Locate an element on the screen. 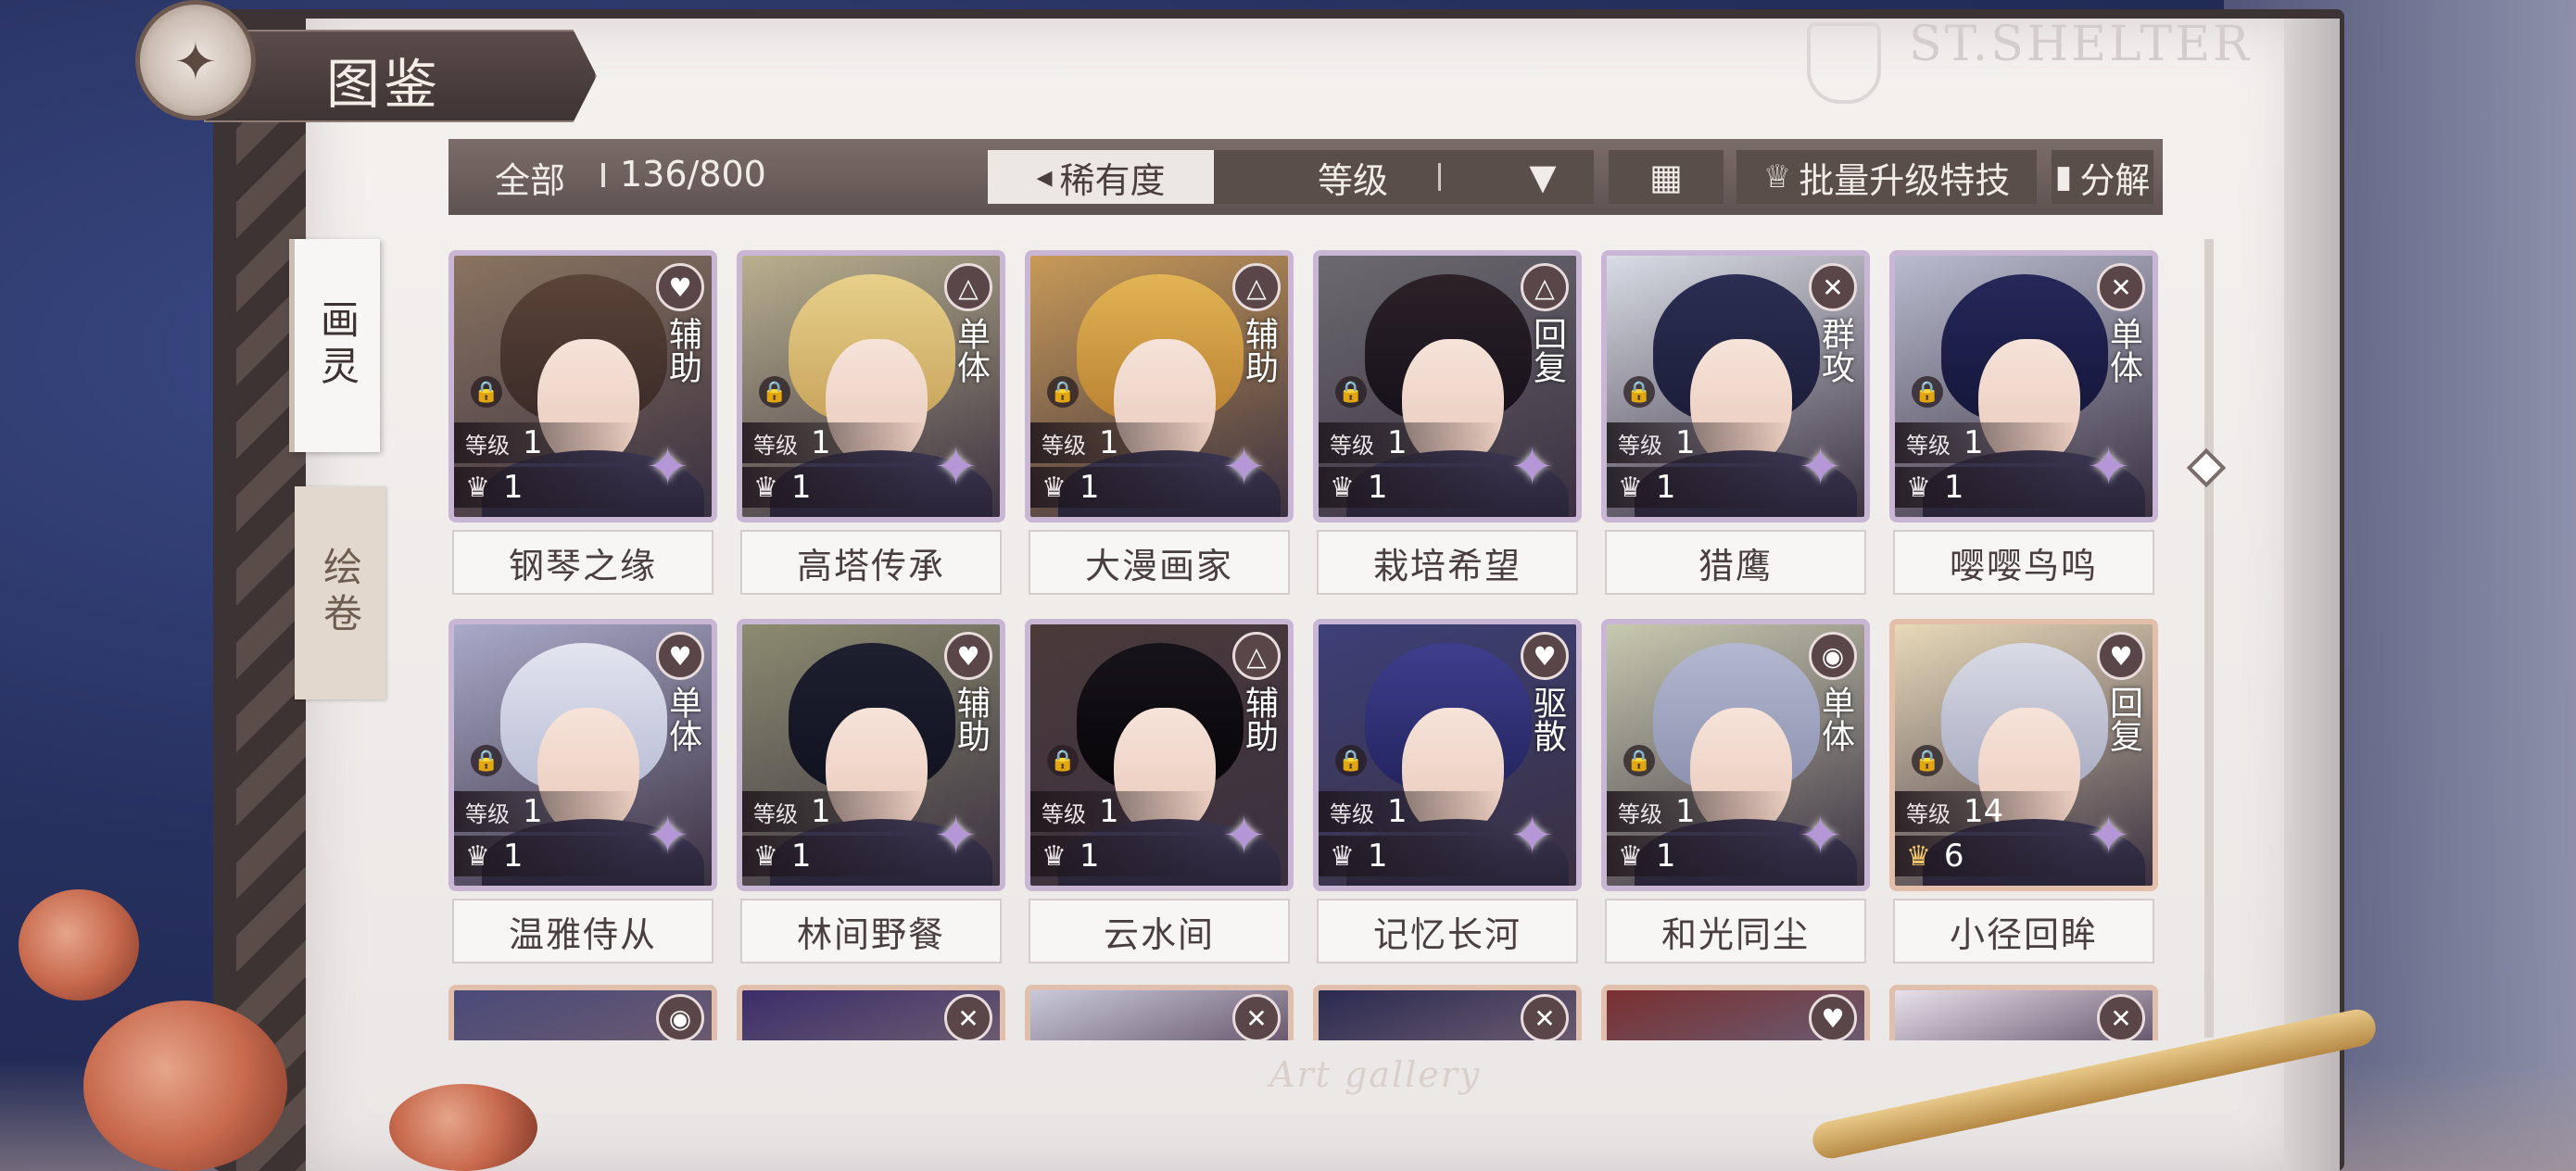  batch-upgrade-label: 批量升级特技 is located at coordinates (1905, 180).